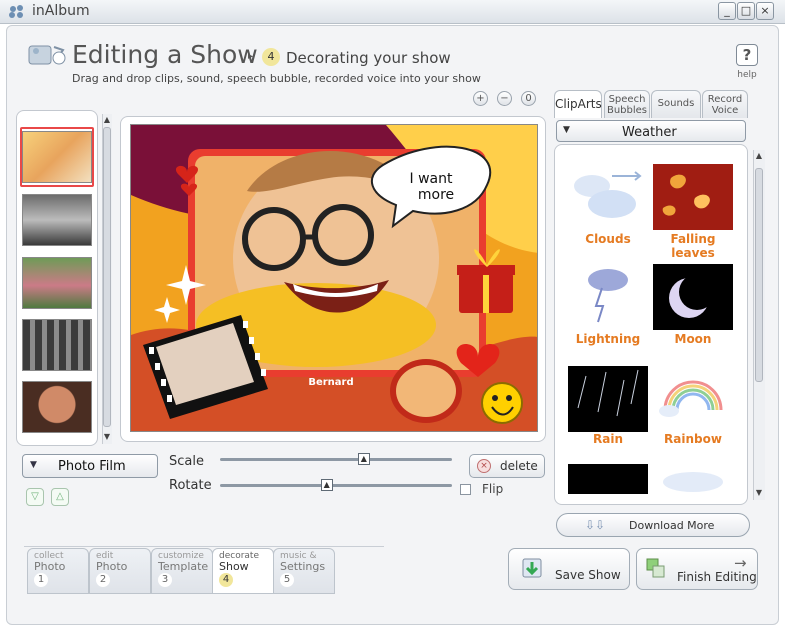 The image size is (785, 630). Describe the element at coordinates (672, 525) in the screenshot. I see `download-more-label: Download More` at that location.